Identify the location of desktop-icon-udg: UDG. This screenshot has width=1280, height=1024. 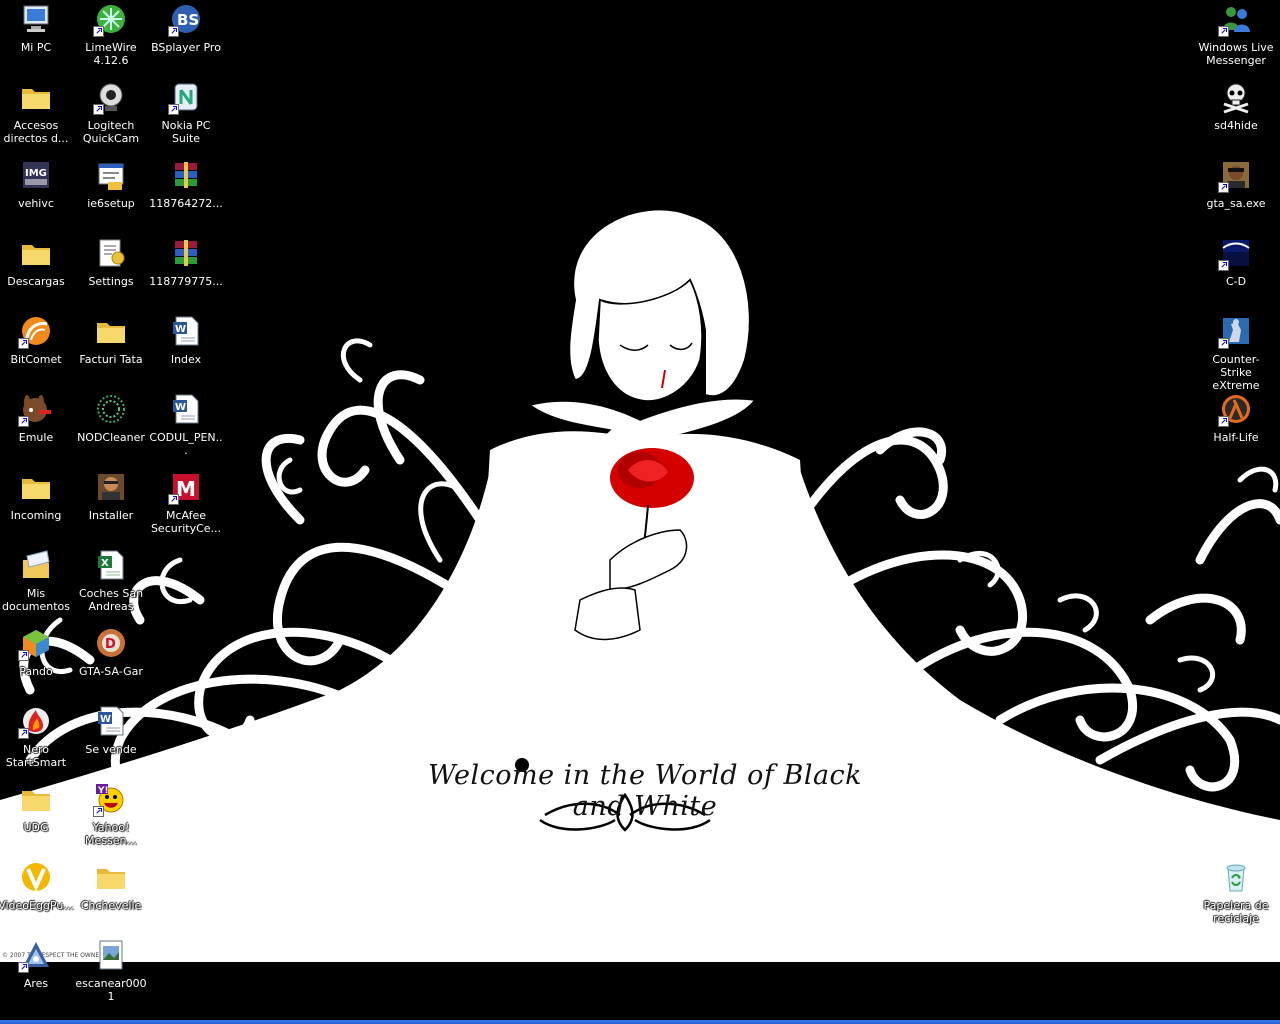
(37, 808).